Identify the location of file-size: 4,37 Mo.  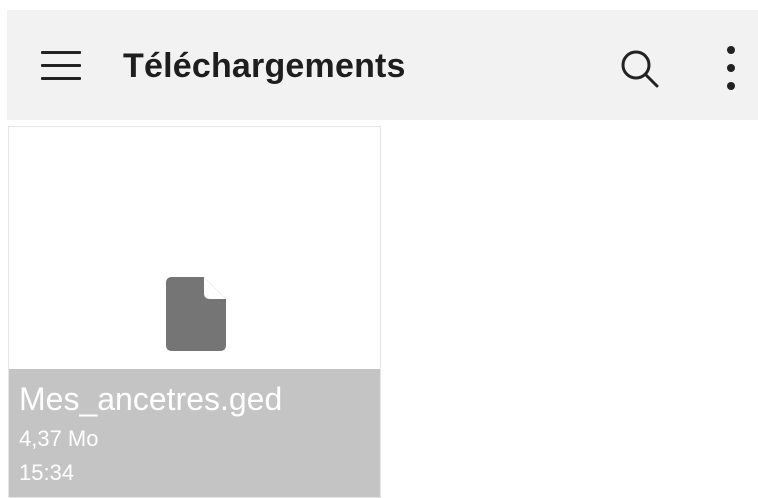
(59, 438).